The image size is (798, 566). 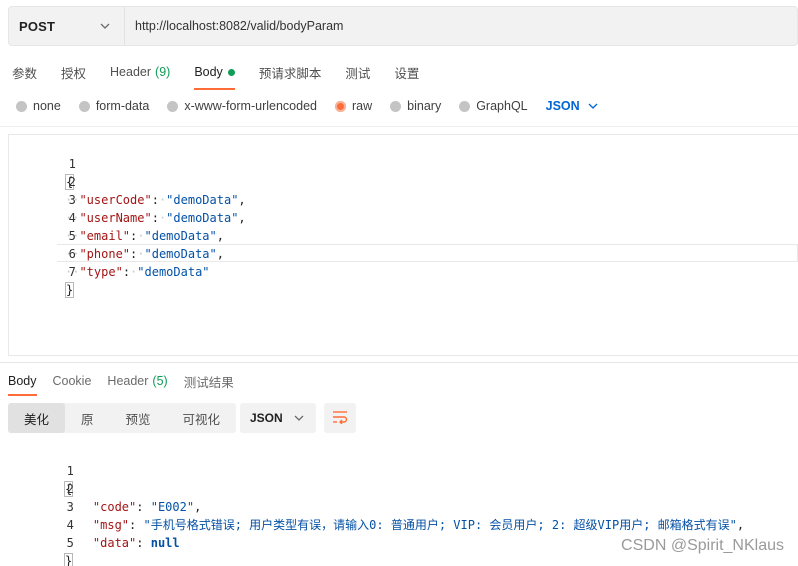 What do you see at coordinates (101, 488) in the screenshot?
I see `code-line: 2 "code": "E002",` at bounding box center [101, 488].